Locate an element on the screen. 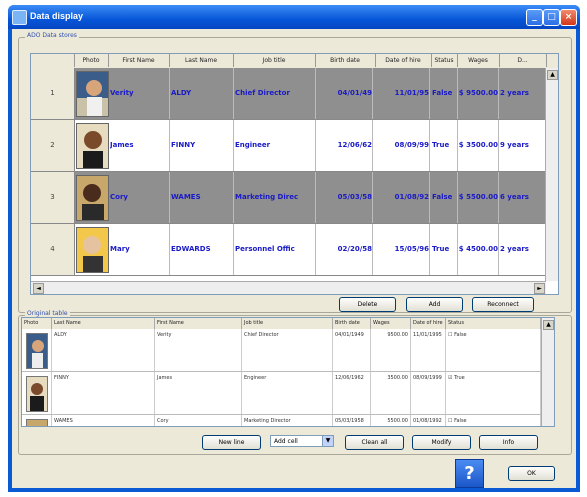  cell-wages: $ 5500.00 is located at coordinates (478, 197).